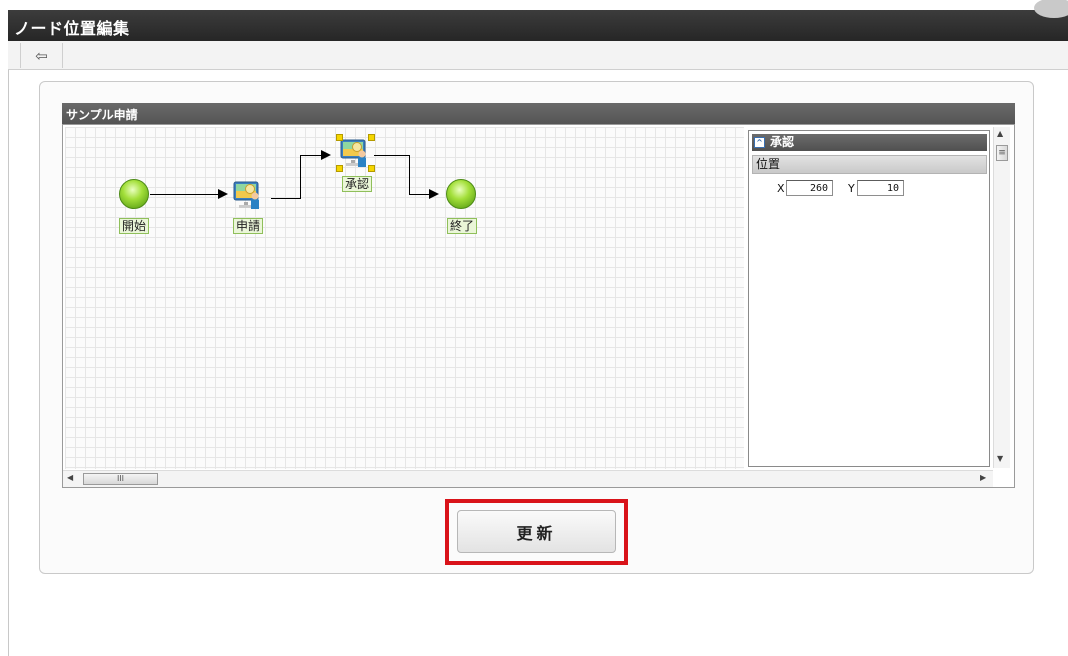 This screenshot has height=656, width=1068. What do you see at coordinates (72, 28) in the screenshot?
I see `window-title: ノード位置編集` at bounding box center [72, 28].